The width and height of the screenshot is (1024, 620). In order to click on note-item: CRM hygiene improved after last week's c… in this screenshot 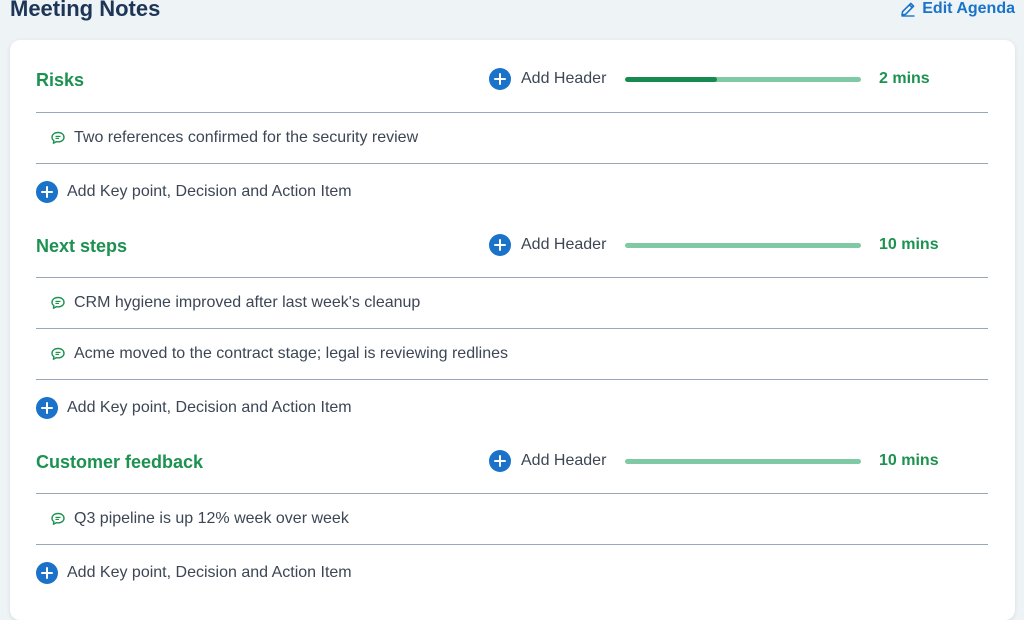, I will do `click(512, 302)`.